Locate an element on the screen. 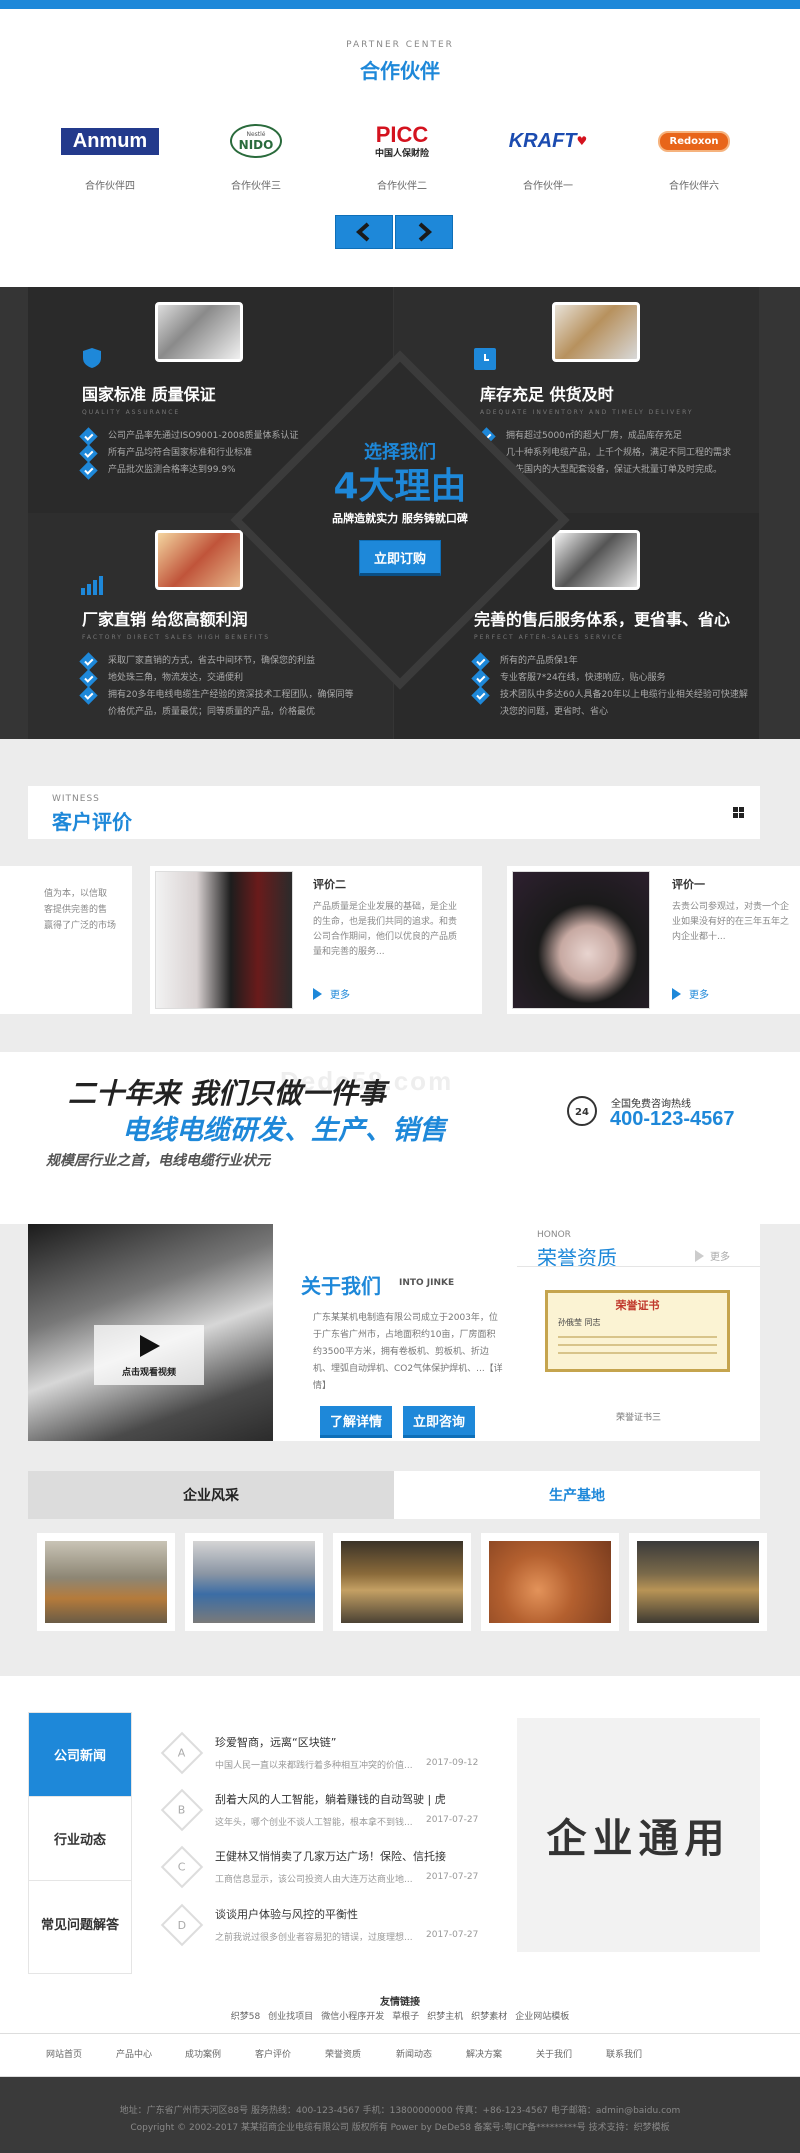 The width and height of the screenshot is (800, 2153). partner-logo-1: Anmum 合作伙伴四 is located at coordinates (110, 155).